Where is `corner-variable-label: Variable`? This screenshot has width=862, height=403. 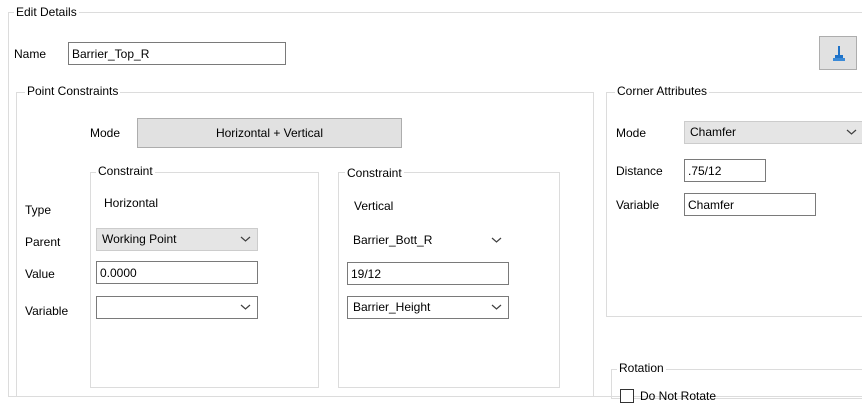 corner-variable-label: Variable is located at coordinates (638, 205).